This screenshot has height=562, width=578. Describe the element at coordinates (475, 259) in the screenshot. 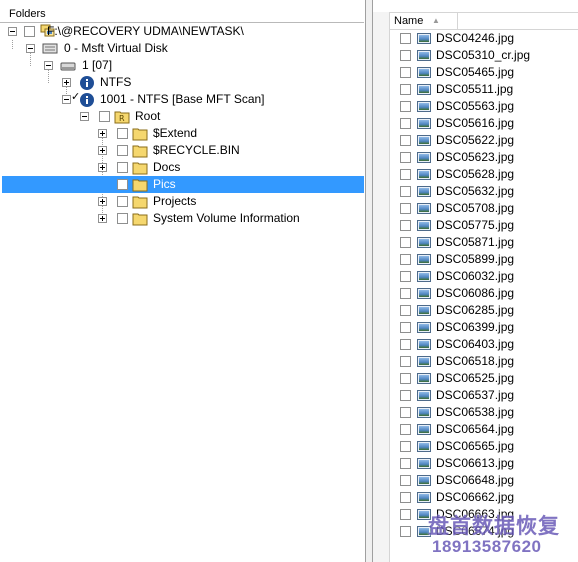

I see `file-name: DSC05899.jpg` at that location.